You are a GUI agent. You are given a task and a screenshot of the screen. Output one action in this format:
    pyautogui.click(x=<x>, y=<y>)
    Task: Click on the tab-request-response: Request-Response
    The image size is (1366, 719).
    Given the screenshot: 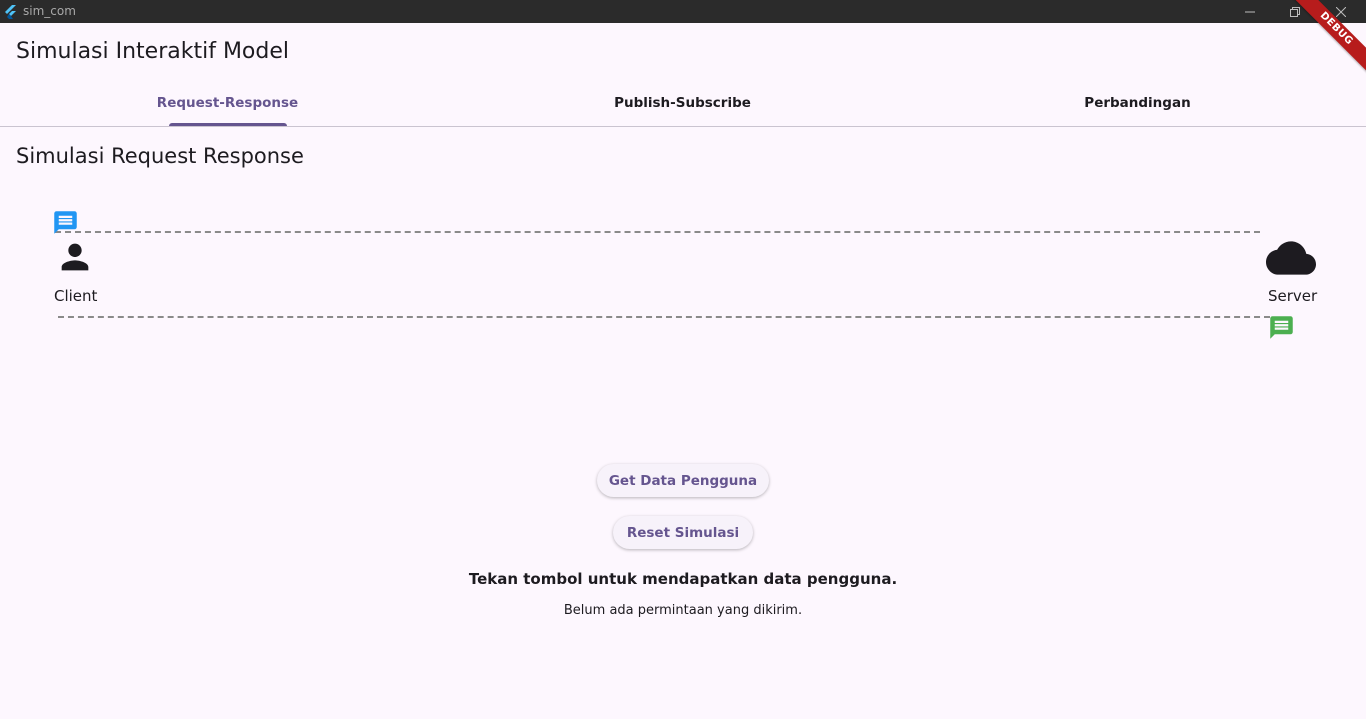 What is the action you would take?
    pyautogui.click(x=227, y=103)
    